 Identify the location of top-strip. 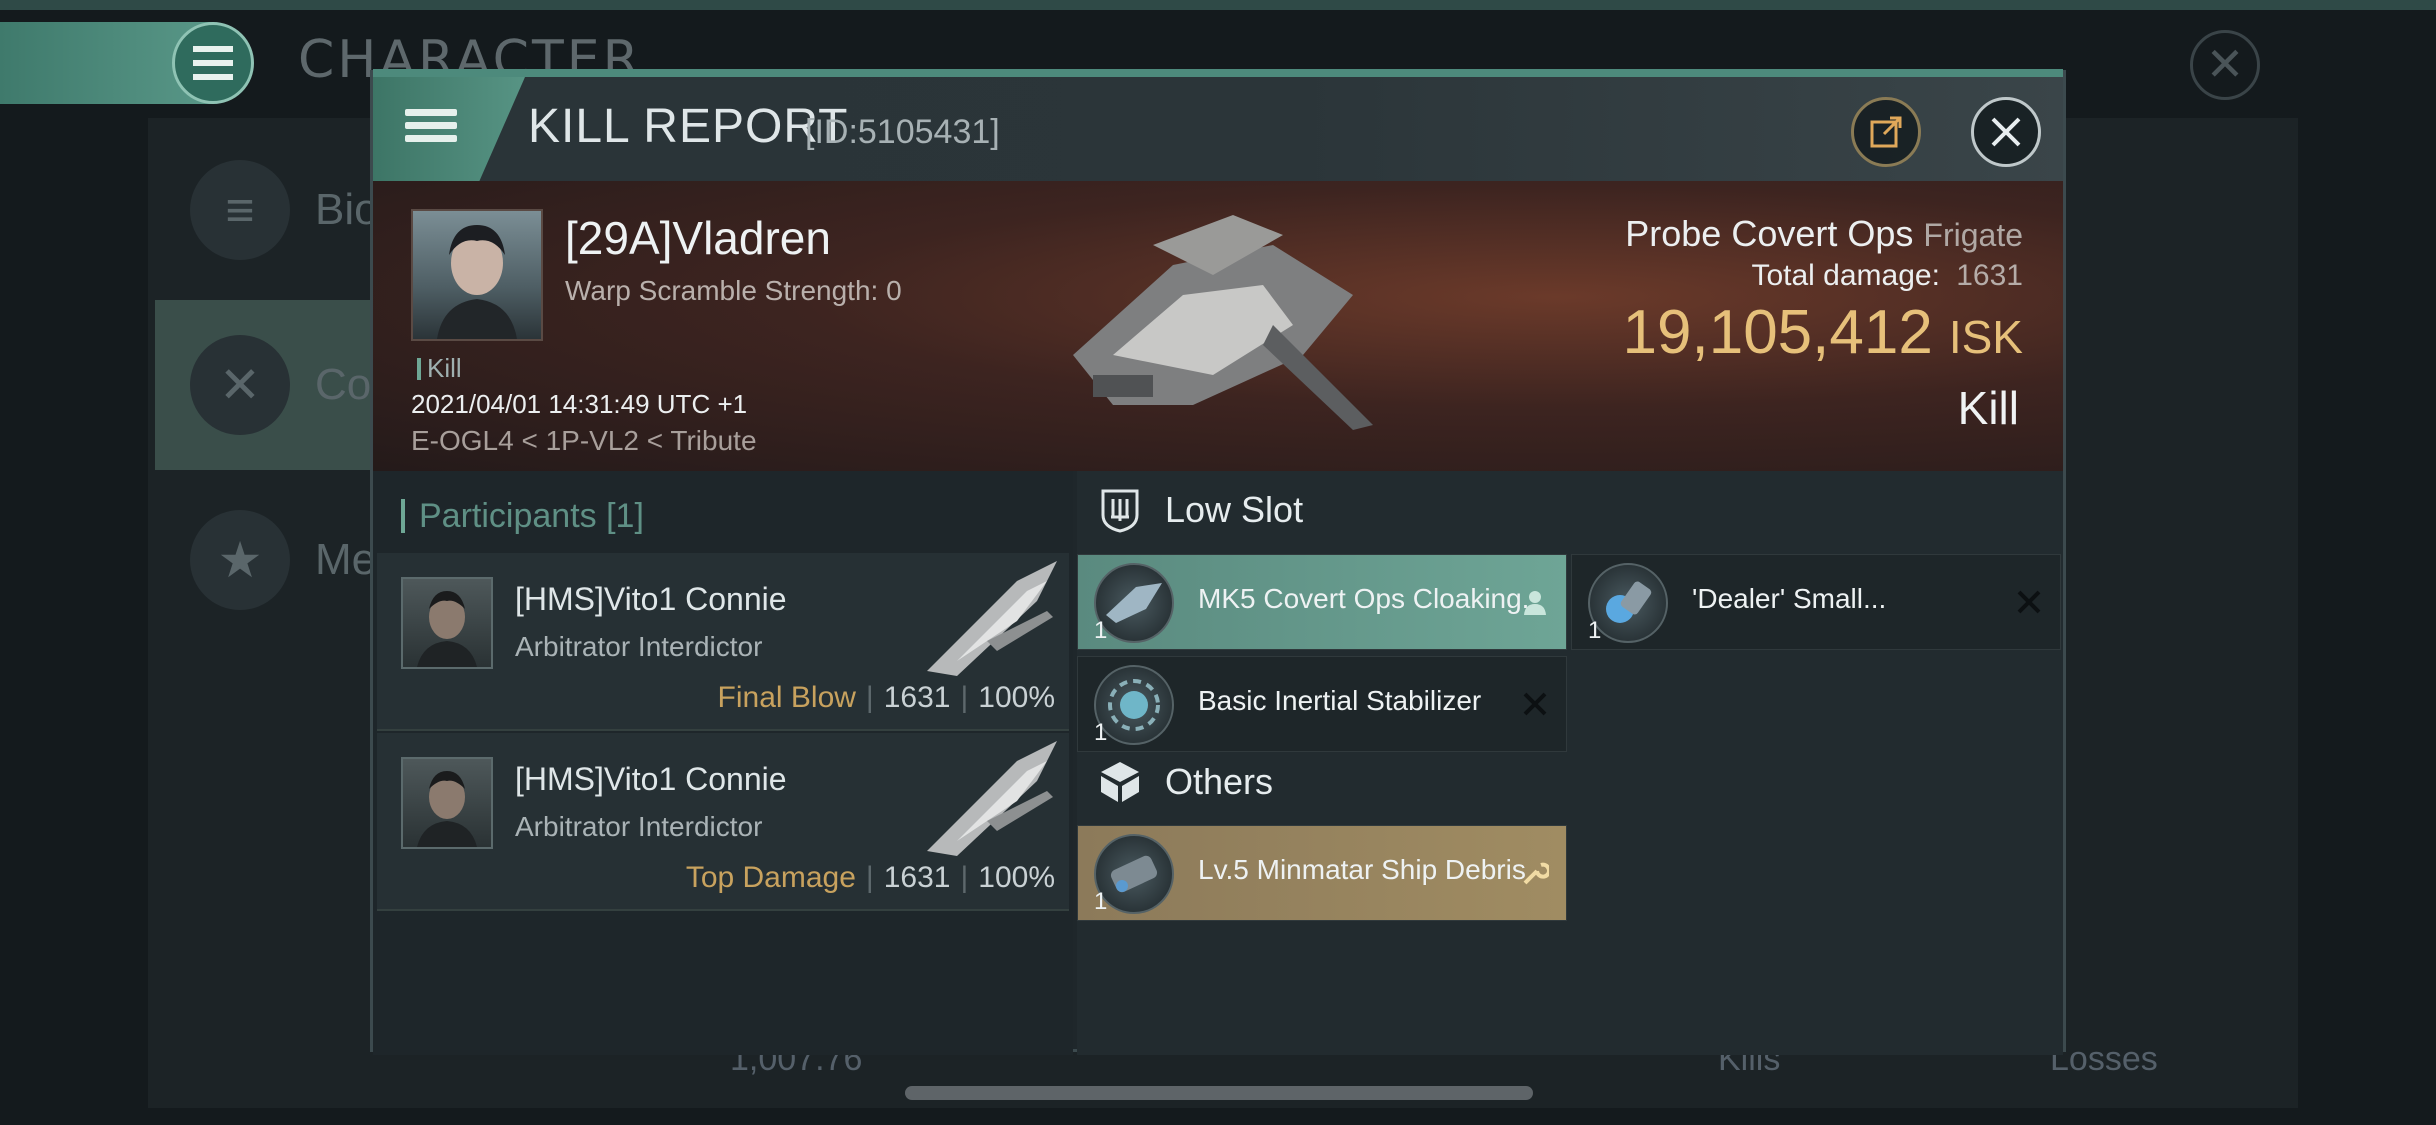
(1218, 5).